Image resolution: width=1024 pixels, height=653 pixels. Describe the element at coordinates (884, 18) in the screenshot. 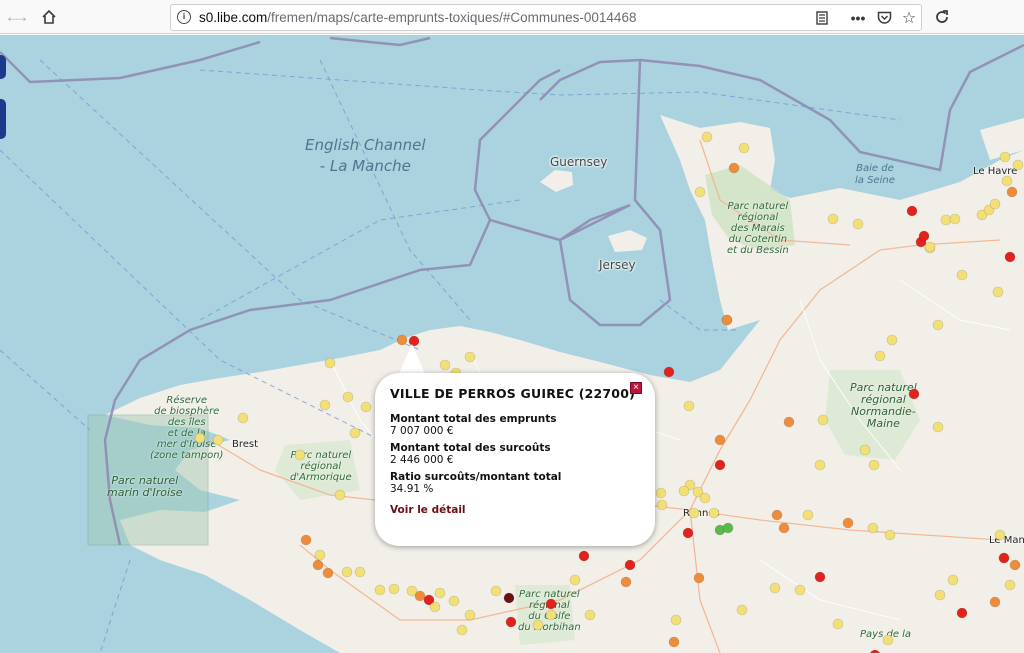

I see `pocket-icon` at that location.